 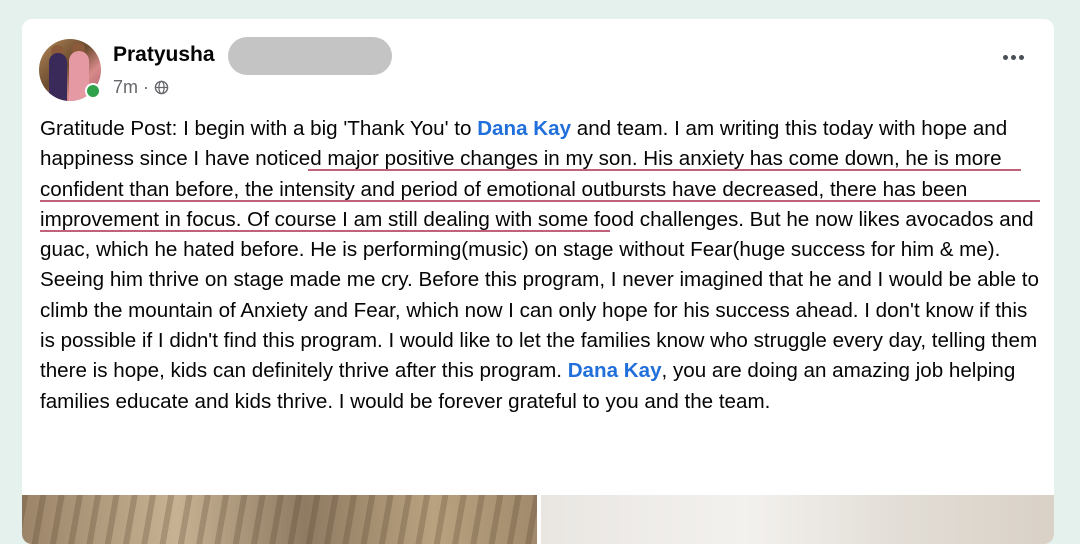 What do you see at coordinates (1013, 57) in the screenshot?
I see `more-options-icon` at bounding box center [1013, 57].